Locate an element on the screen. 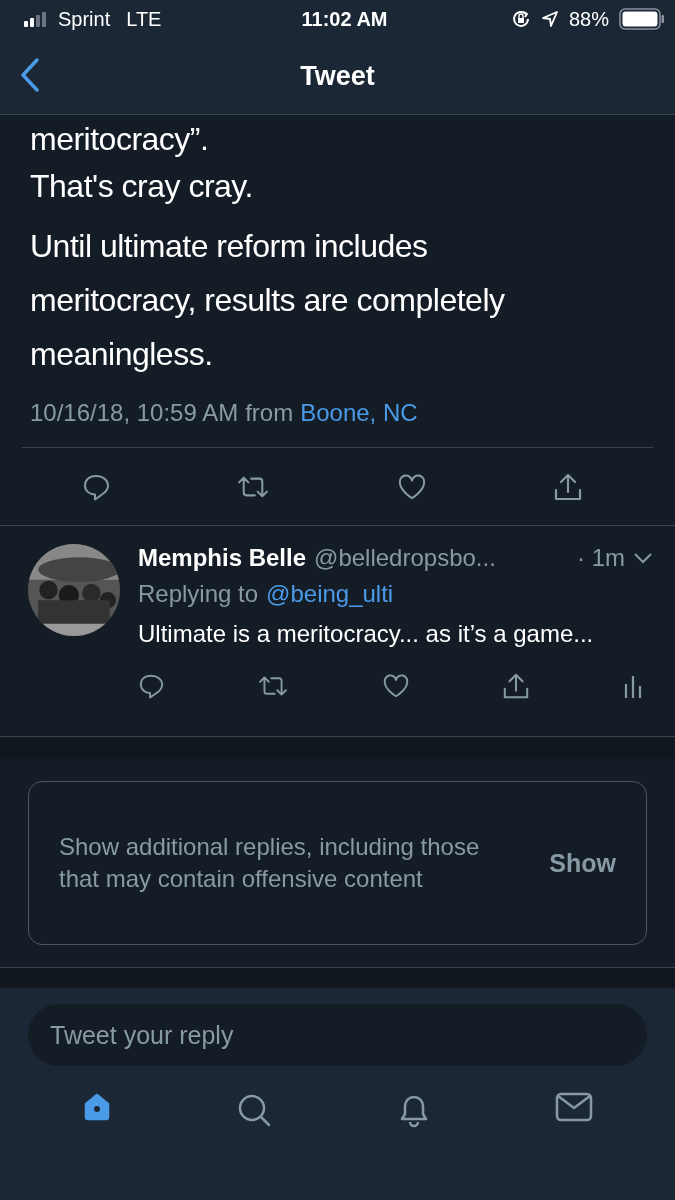 The height and width of the screenshot is (1200, 675). tweet-text: meritocracy”. is located at coordinates (120, 139).